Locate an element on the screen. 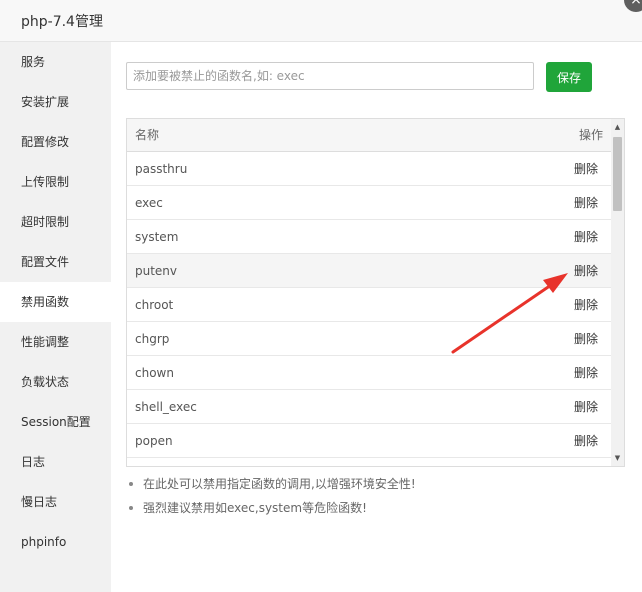 The image size is (642, 592). function-name: shell_exec is located at coordinates (166, 407).